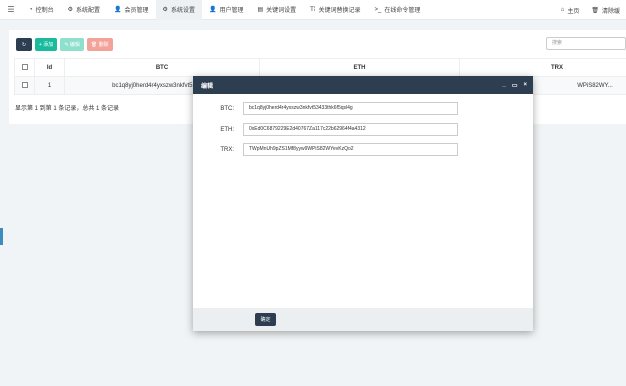 The width and height of the screenshot is (626, 386). I want to click on column-header-eth: ETH, so click(359, 67).